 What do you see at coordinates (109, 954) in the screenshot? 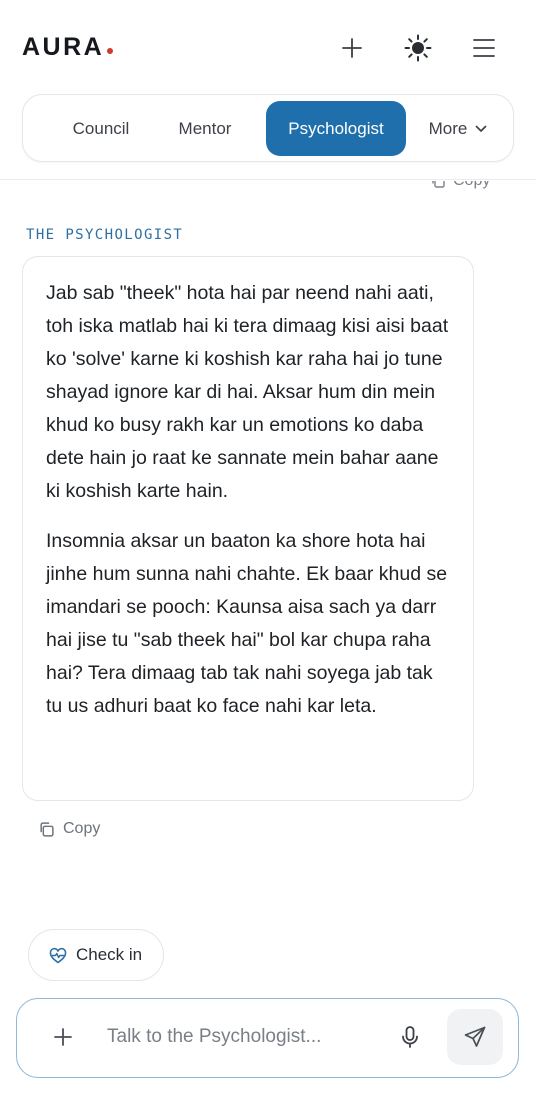
I see `check-in-label: Check in` at bounding box center [109, 954].